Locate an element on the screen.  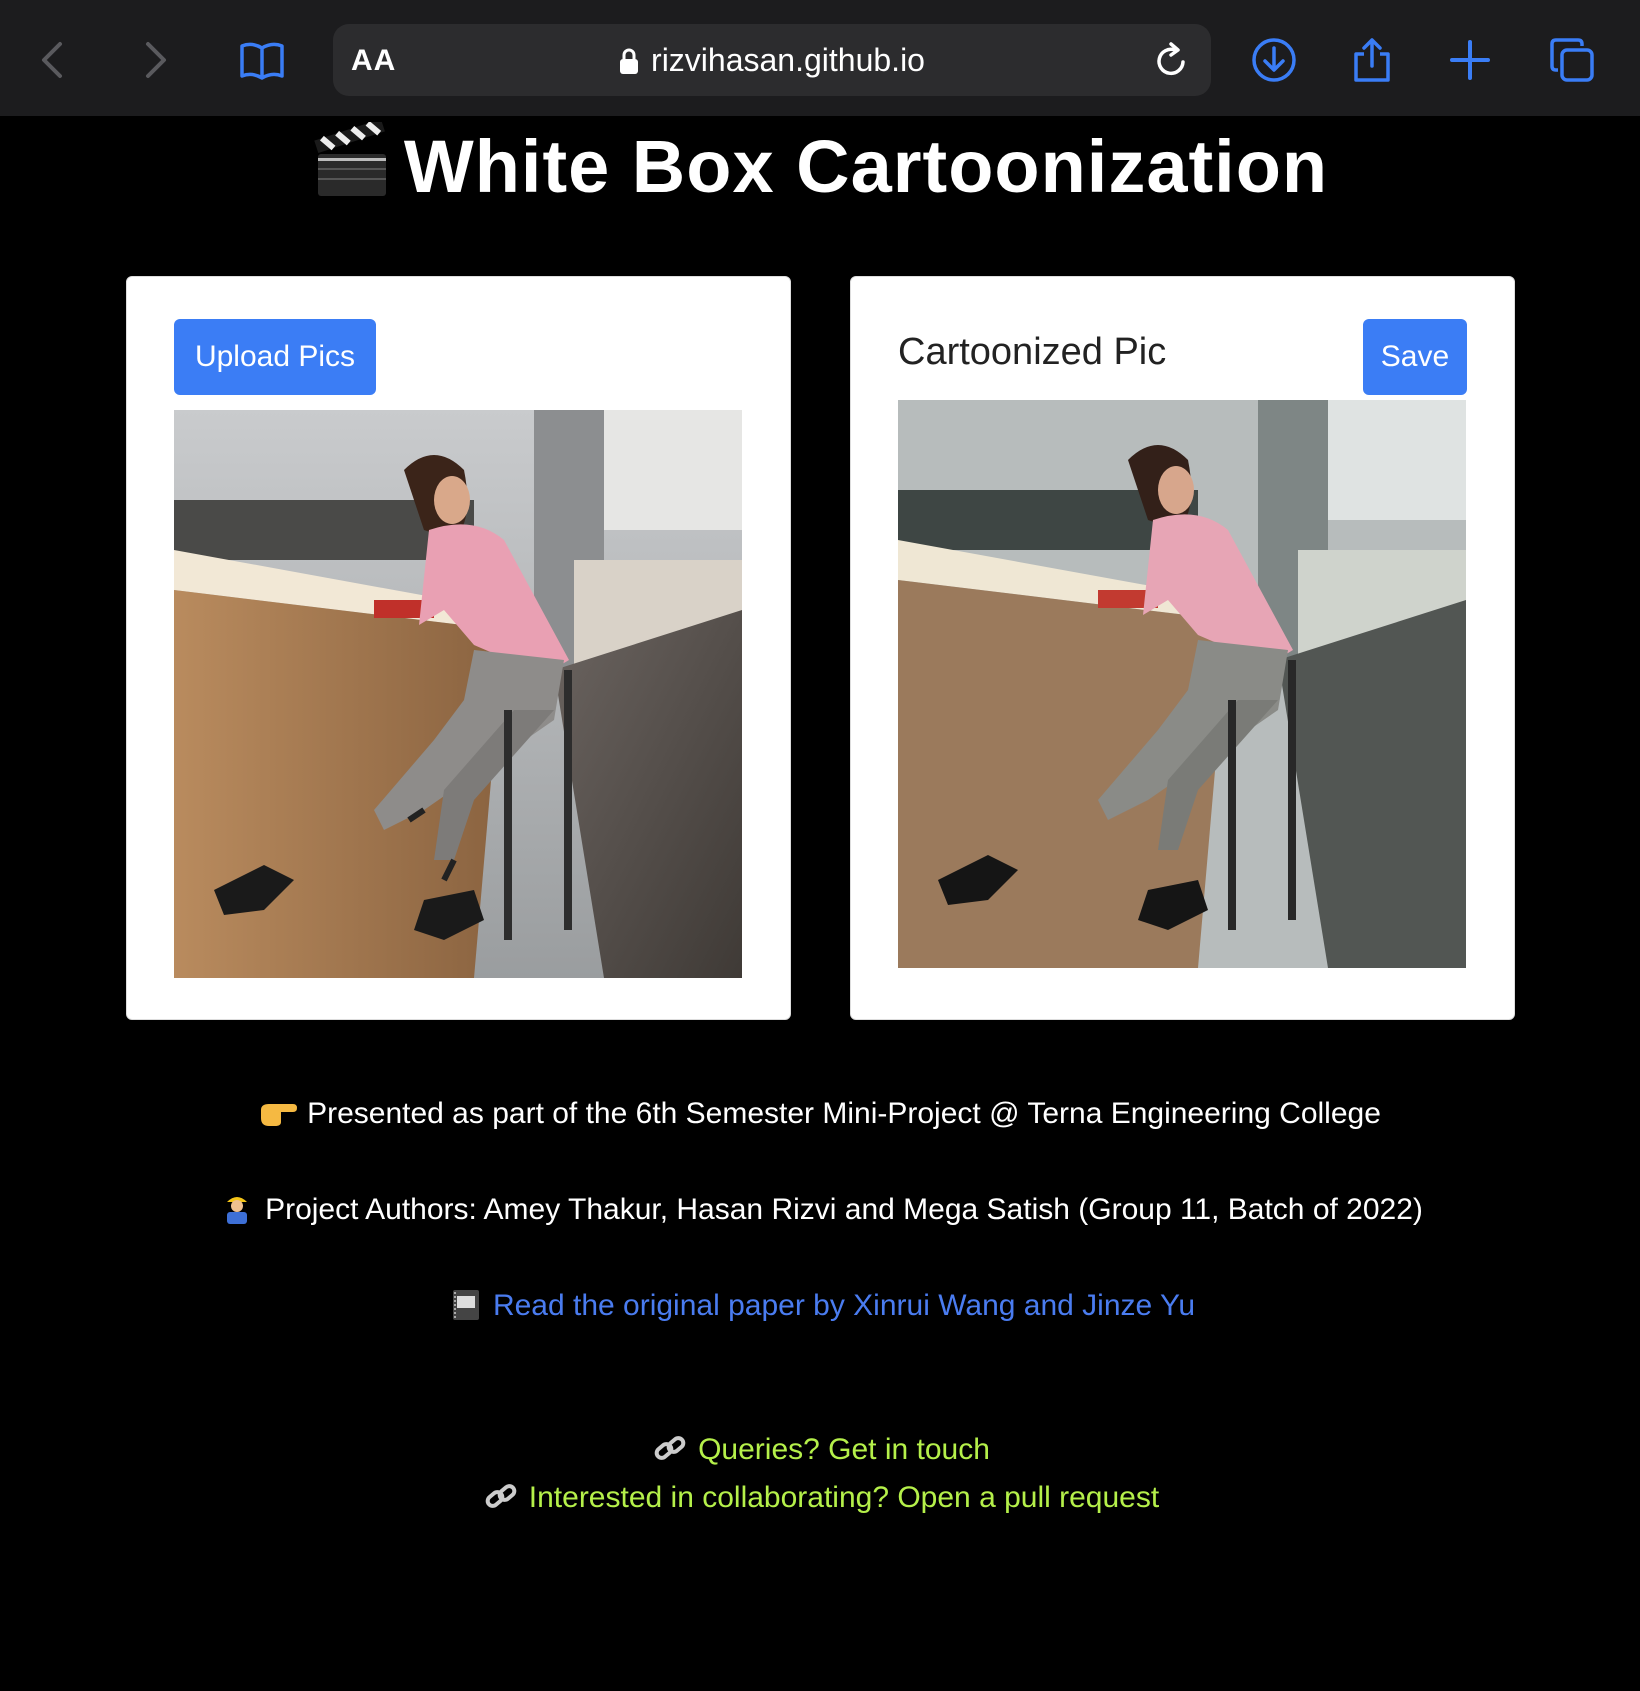
page-title: White Box Cartoonization is located at coordinates (820, 163).